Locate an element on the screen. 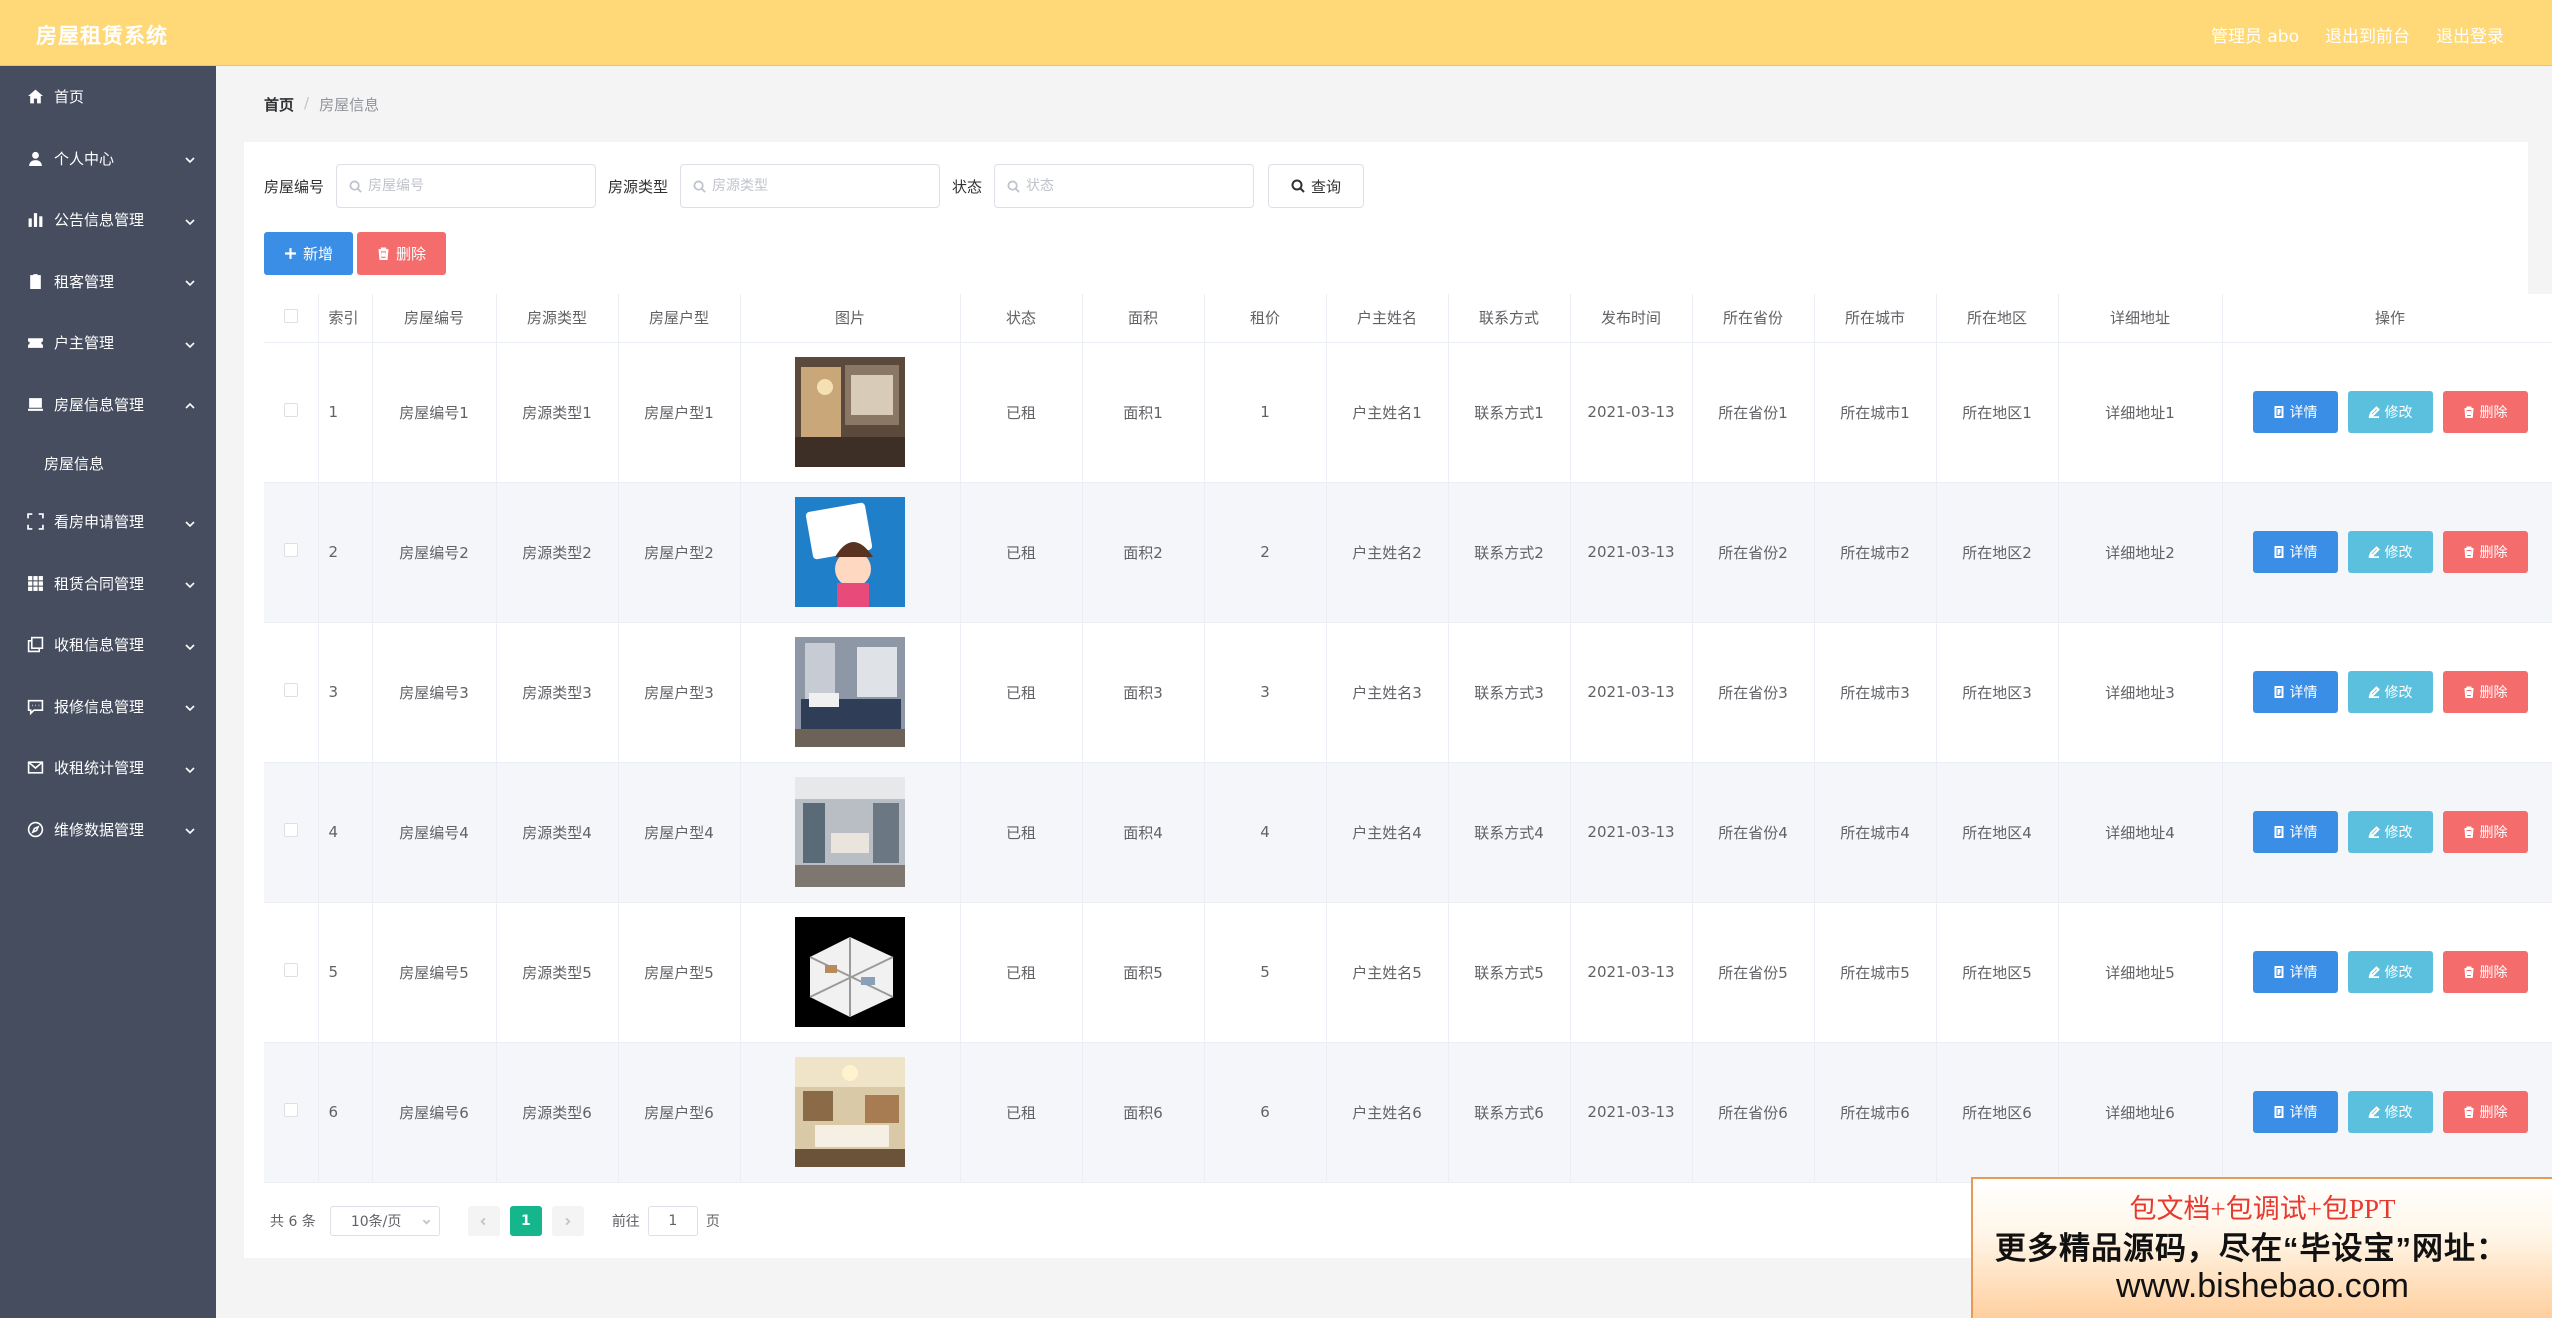  detail-button-label: 详情 is located at coordinates (2303, 553).